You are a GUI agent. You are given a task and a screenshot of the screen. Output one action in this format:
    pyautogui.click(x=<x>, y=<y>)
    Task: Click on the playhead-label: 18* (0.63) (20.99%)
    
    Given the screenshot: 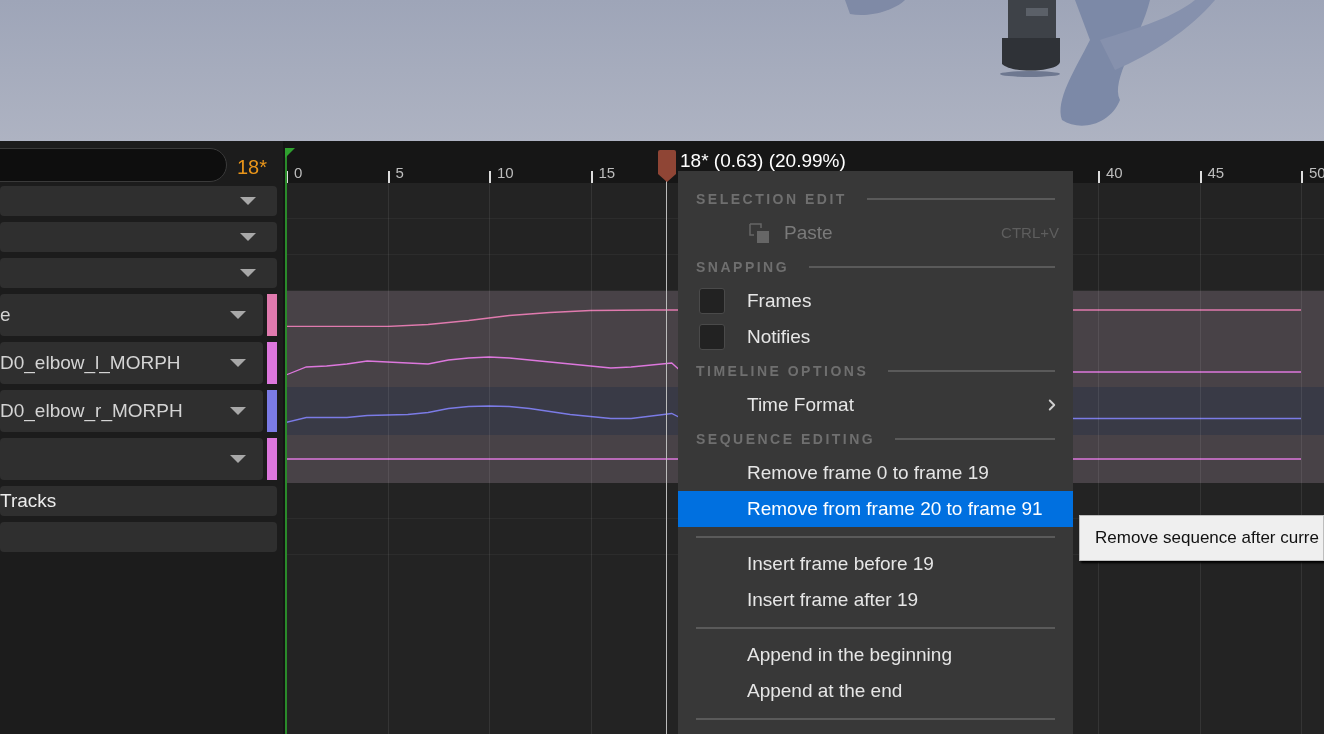 What is the action you would take?
    pyautogui.click(x=763, y=161)
    